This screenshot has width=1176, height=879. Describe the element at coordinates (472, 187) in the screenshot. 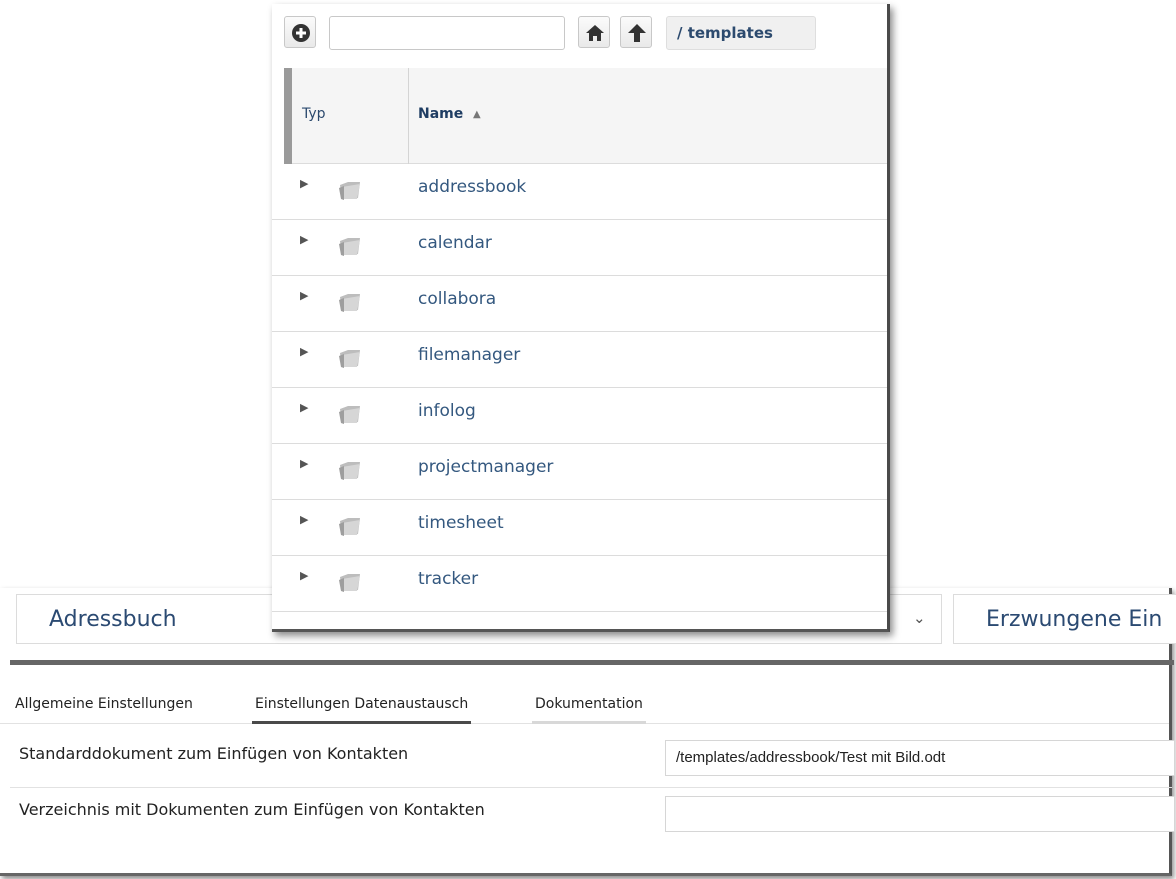

I see `folder-name: addressbook` at that location.